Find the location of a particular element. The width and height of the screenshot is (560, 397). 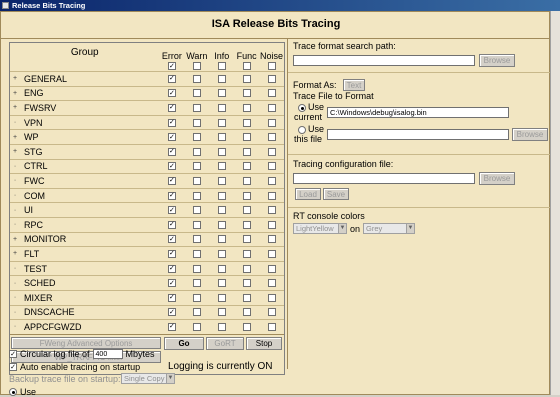

circular-log-checkbox: ✓ is located at coordinates (13, 354).